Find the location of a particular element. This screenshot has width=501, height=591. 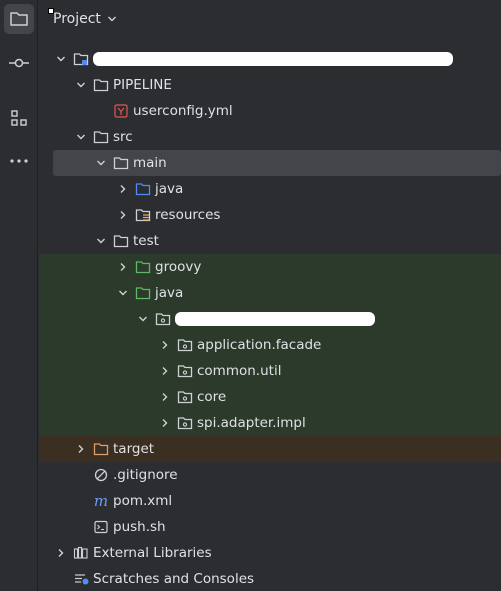

tree-row-target: target is located at coordinates (270, 449).